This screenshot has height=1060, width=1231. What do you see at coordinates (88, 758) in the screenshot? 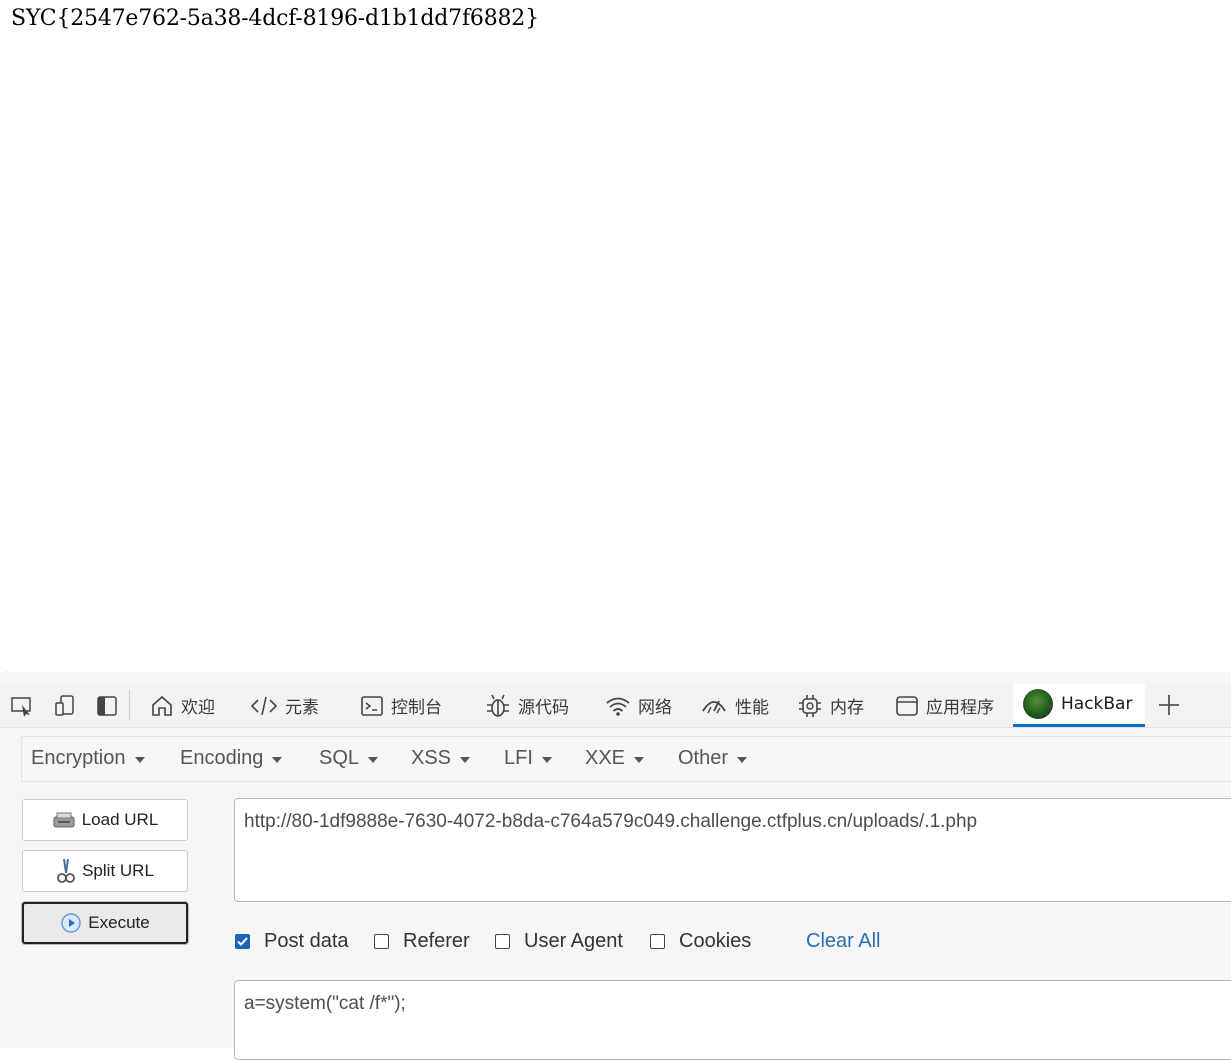
I see `menu-encryption: Encryption` at bounding box center [88, 758].